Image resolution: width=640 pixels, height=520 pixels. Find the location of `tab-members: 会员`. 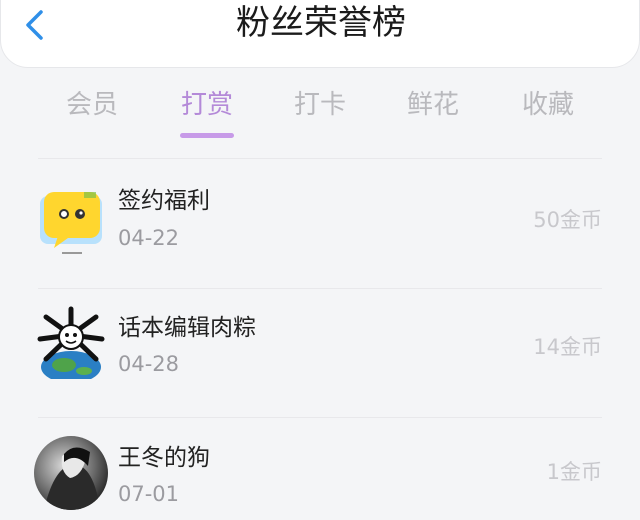

tab-members: 会员 is located at coordinates (92, 105).